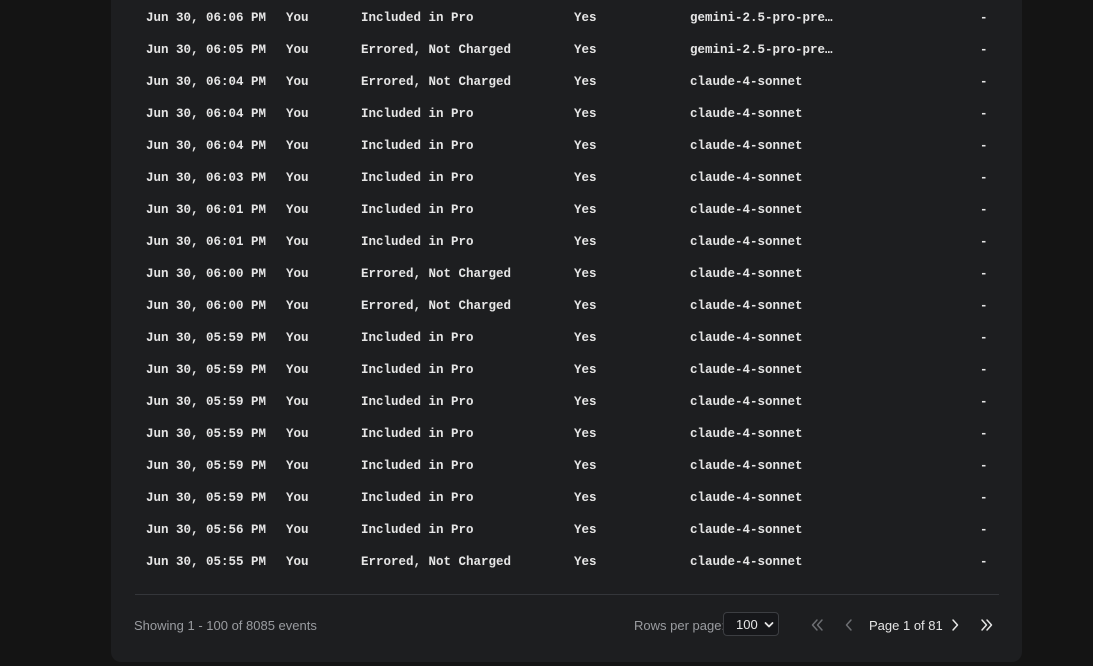 This screenshot has width=1093, height=666. I want to click on cell-date: Jun 30, 05:55 PM, so click(206, 562).